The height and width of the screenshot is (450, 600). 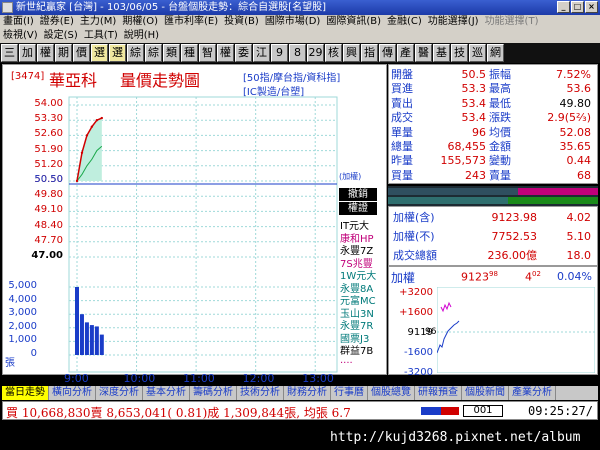 I want to click on toolbar-button-18: 核, so click(x=333, y=53).